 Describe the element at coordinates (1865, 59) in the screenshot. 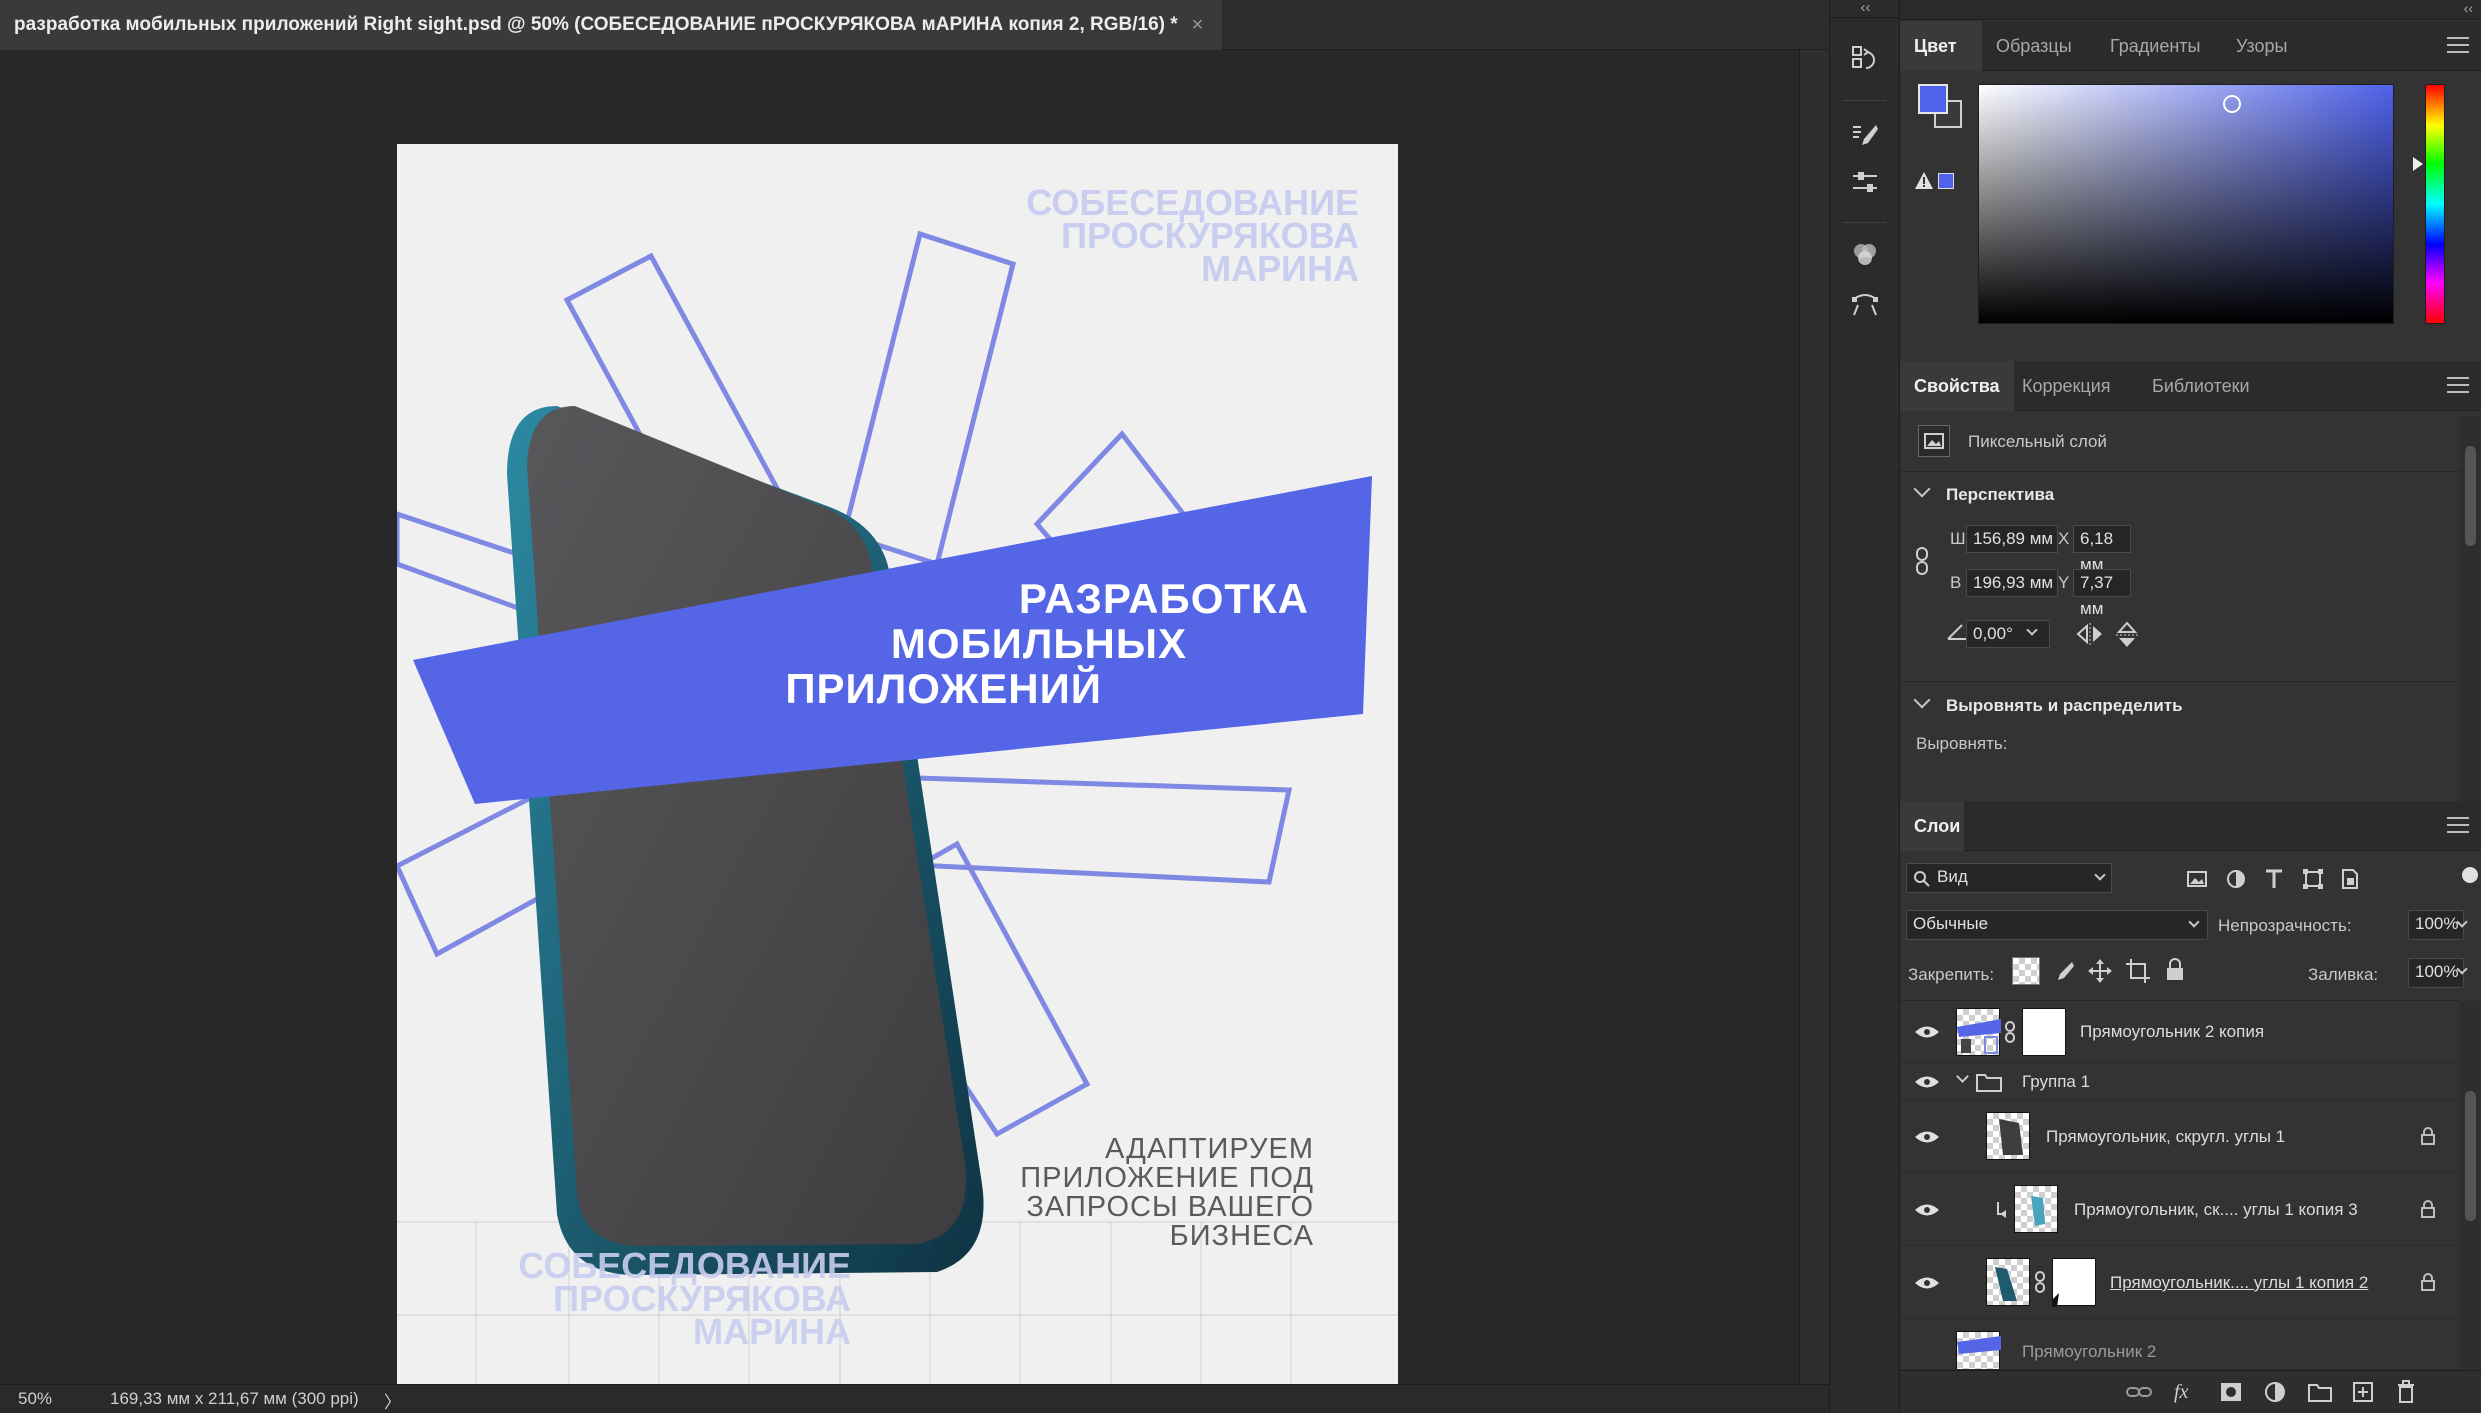

I see `history-icon` at that location.